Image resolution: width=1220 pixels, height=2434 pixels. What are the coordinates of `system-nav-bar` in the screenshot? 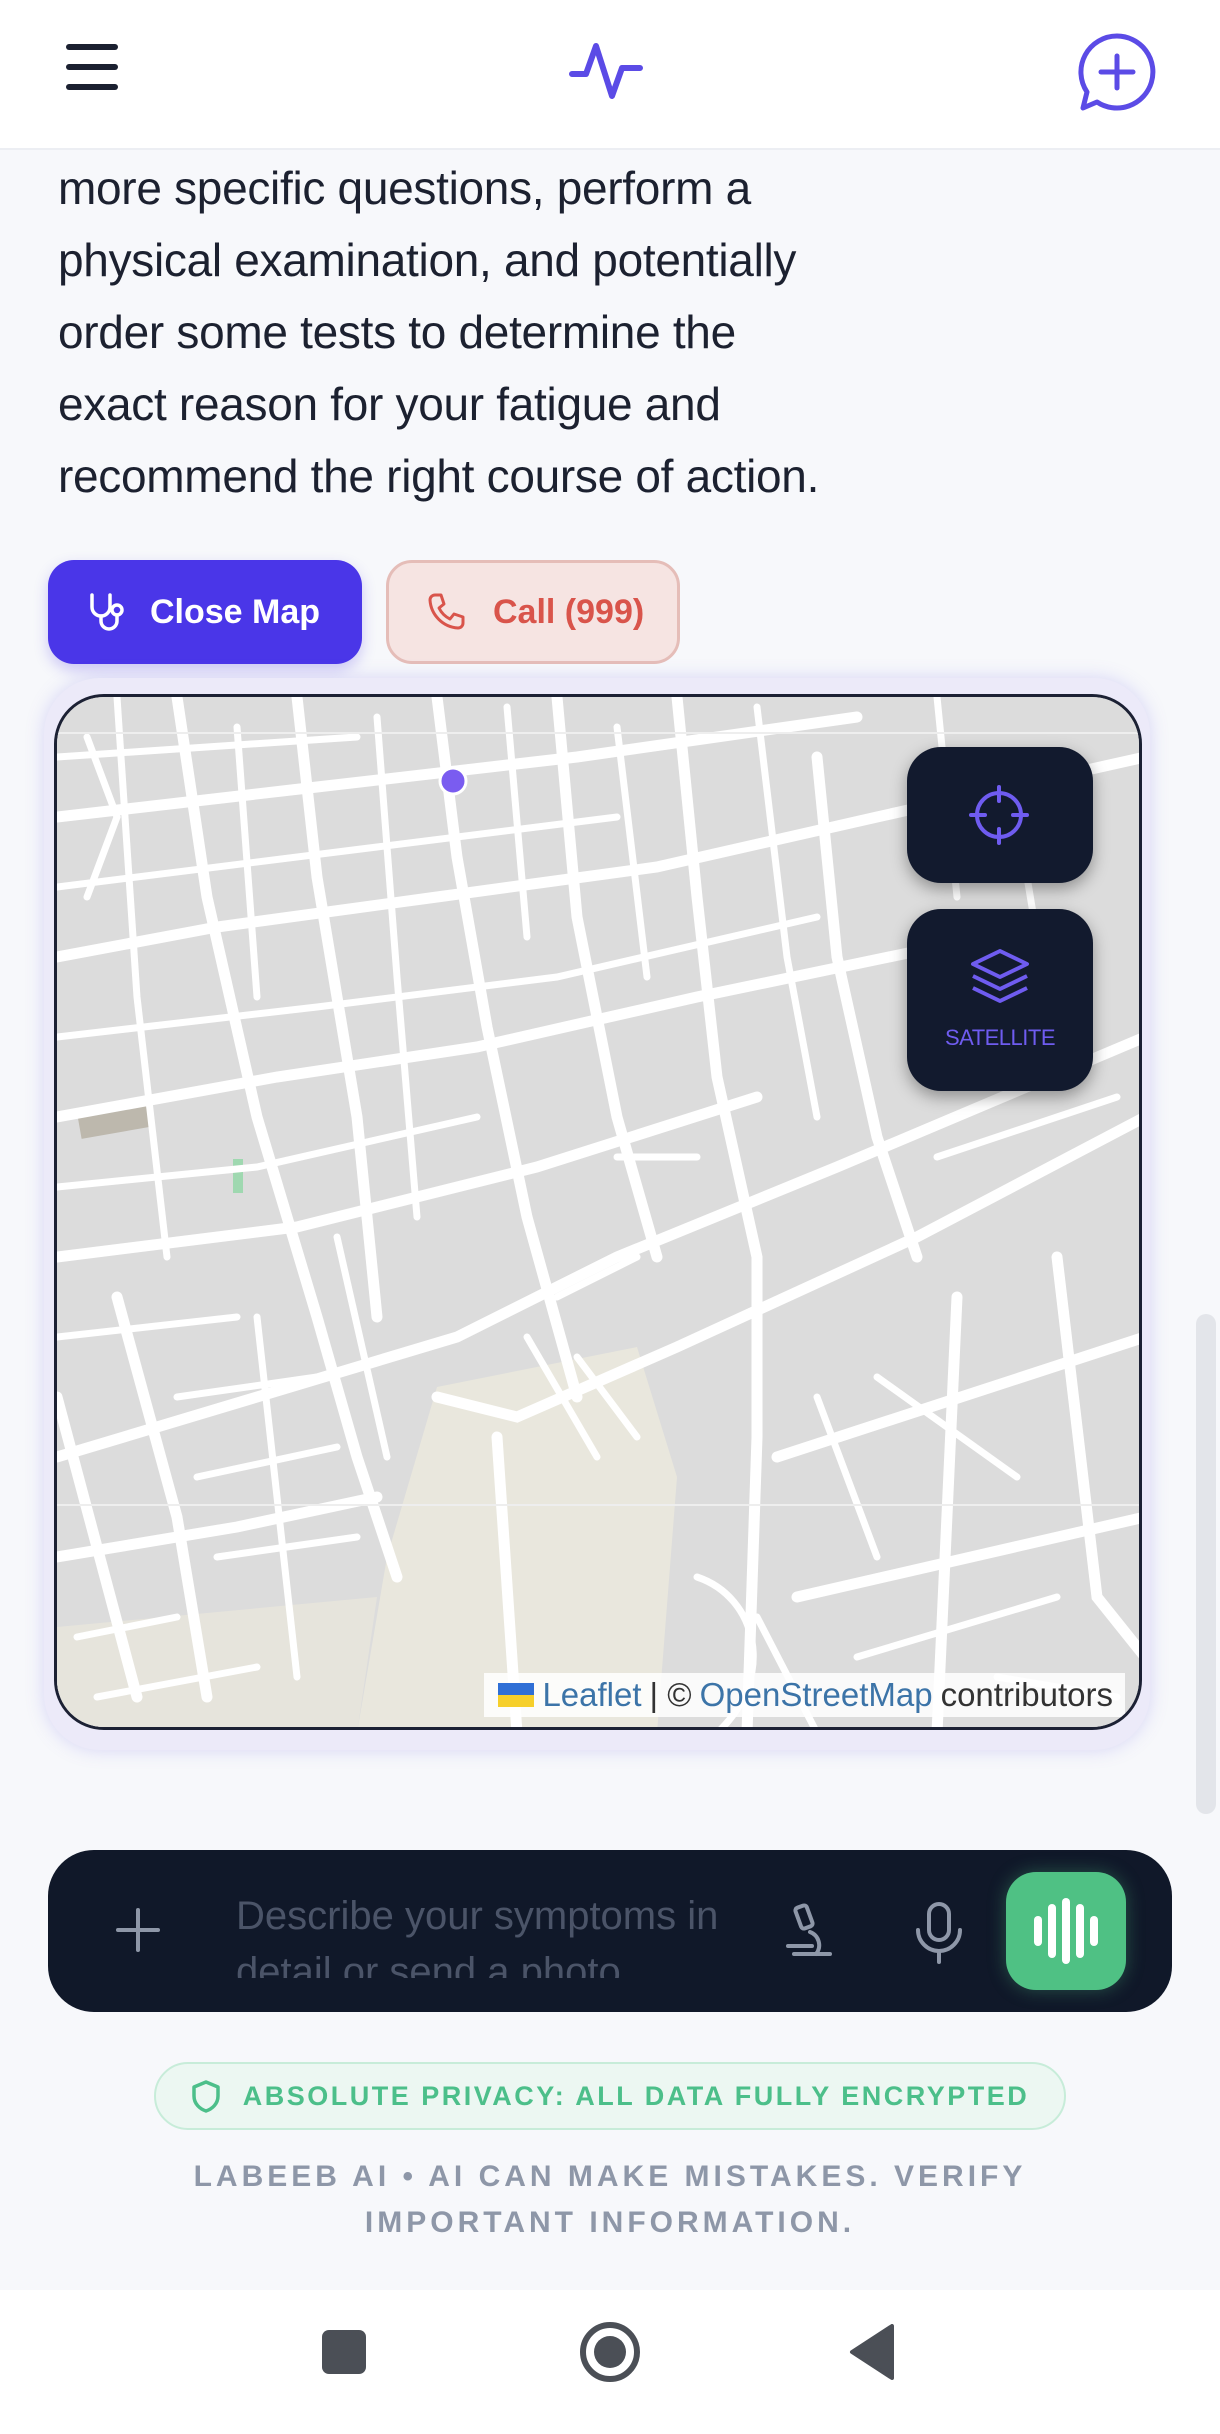 It's located at (610, 2362).